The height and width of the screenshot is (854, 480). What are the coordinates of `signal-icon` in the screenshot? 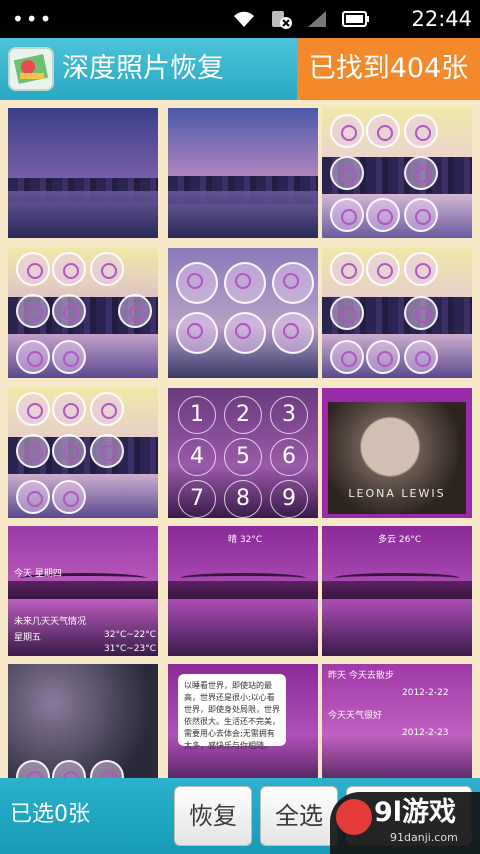 It's located at (317, 19).